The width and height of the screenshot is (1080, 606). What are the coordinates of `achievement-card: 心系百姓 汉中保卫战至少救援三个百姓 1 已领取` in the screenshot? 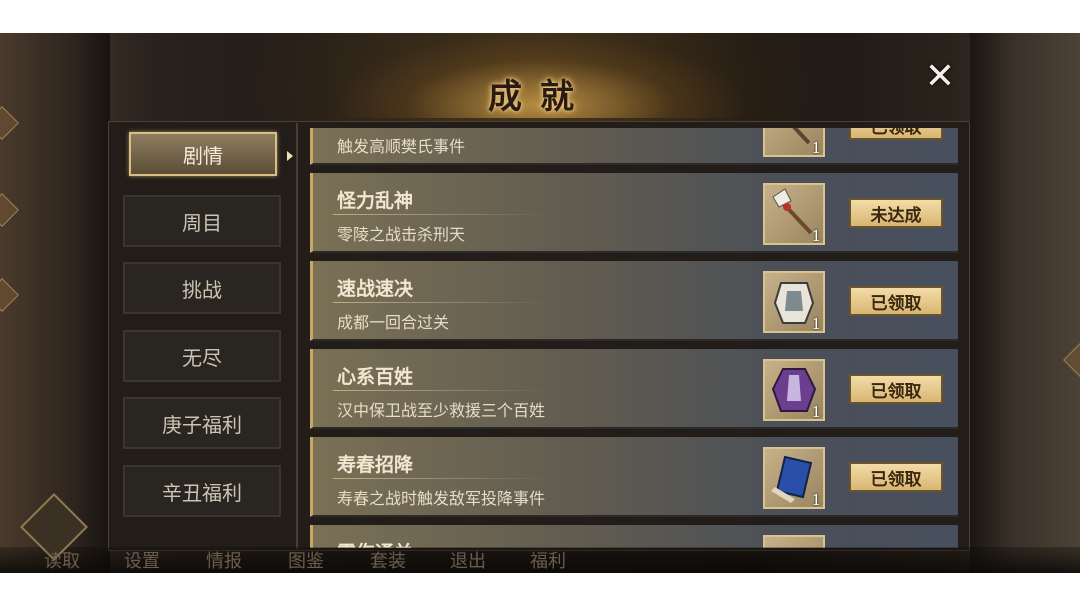 It's located at (634, 389).